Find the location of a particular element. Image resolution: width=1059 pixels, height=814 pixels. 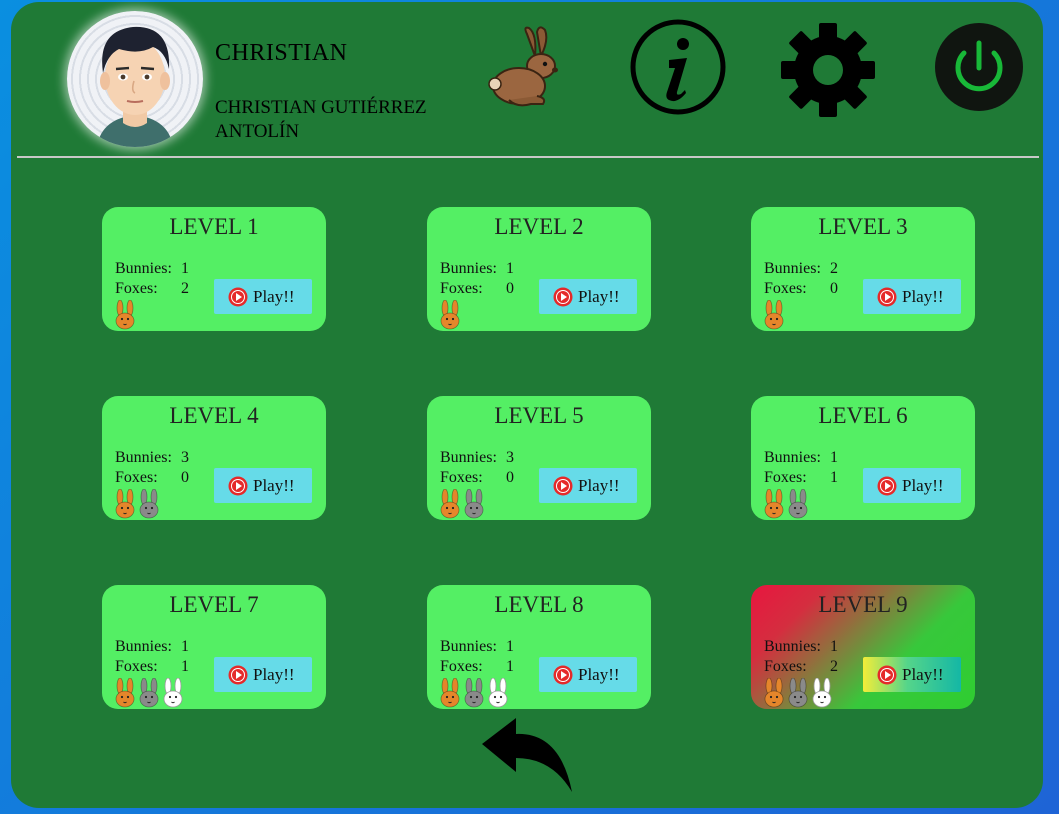

level-title: LEVEL 3 is located at coordinates (863, 226).